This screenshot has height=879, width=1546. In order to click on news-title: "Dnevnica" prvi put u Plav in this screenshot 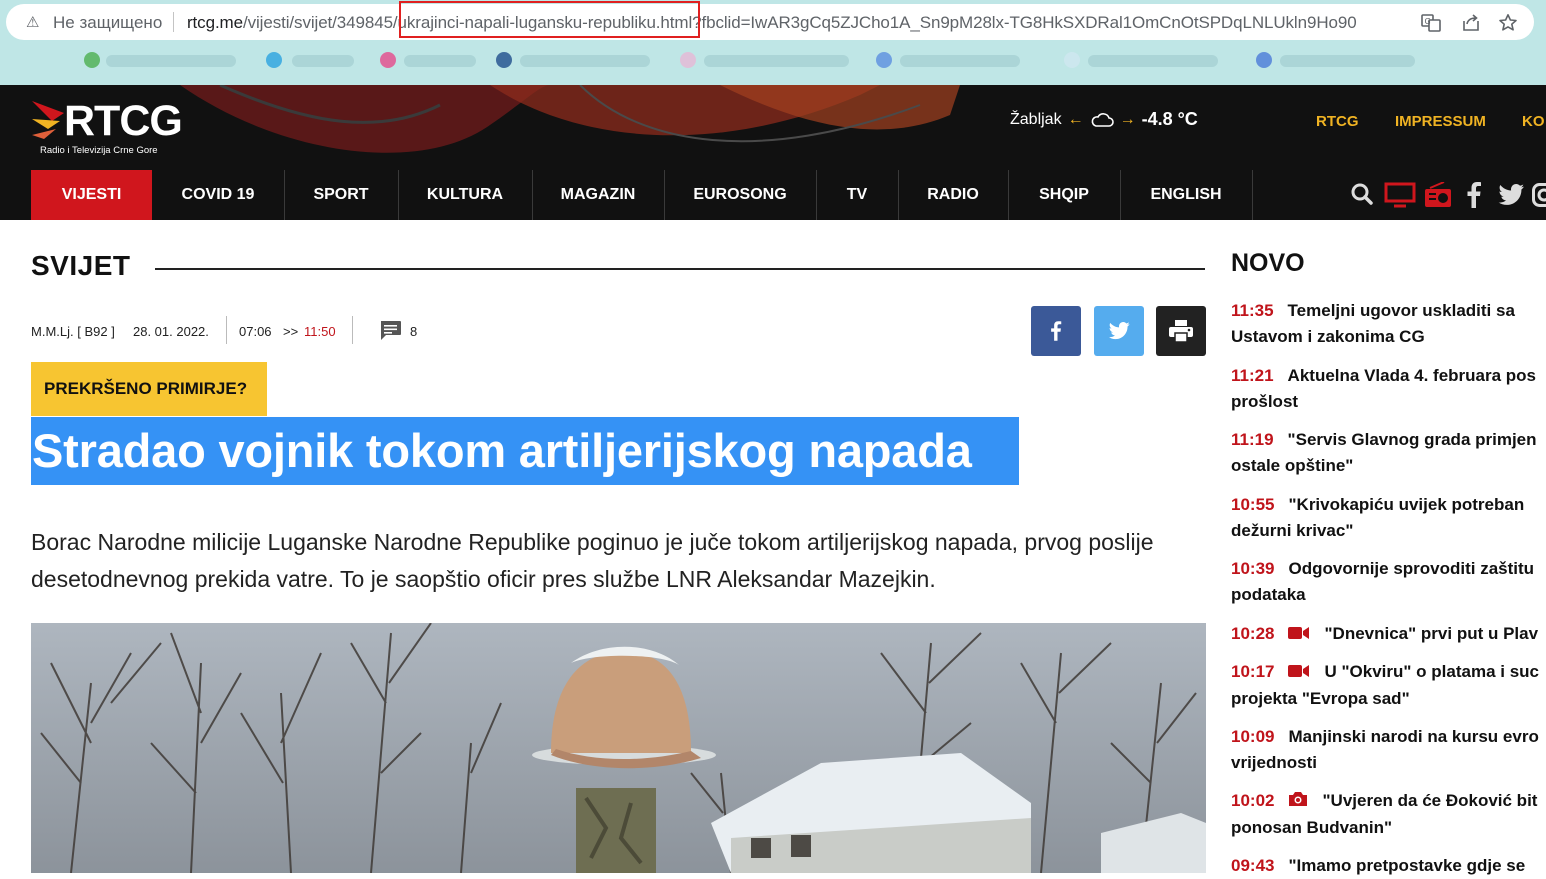, I will do `click(1431, 633)`.